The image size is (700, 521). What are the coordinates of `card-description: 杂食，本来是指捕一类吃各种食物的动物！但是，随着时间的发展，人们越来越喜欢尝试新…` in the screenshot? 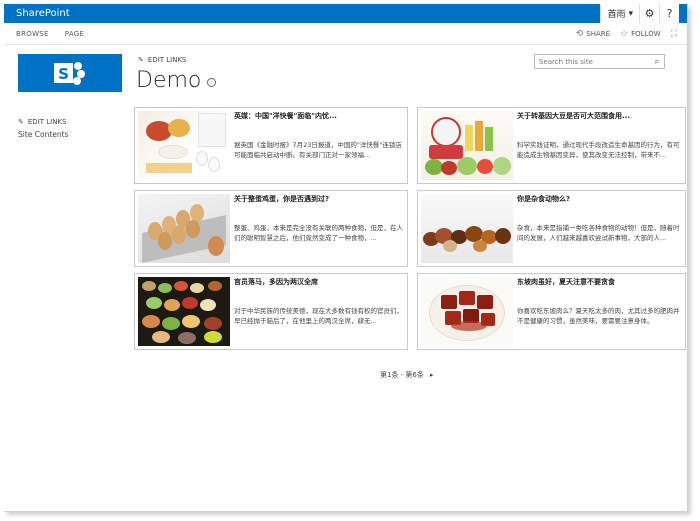 It's located at (598, 233).